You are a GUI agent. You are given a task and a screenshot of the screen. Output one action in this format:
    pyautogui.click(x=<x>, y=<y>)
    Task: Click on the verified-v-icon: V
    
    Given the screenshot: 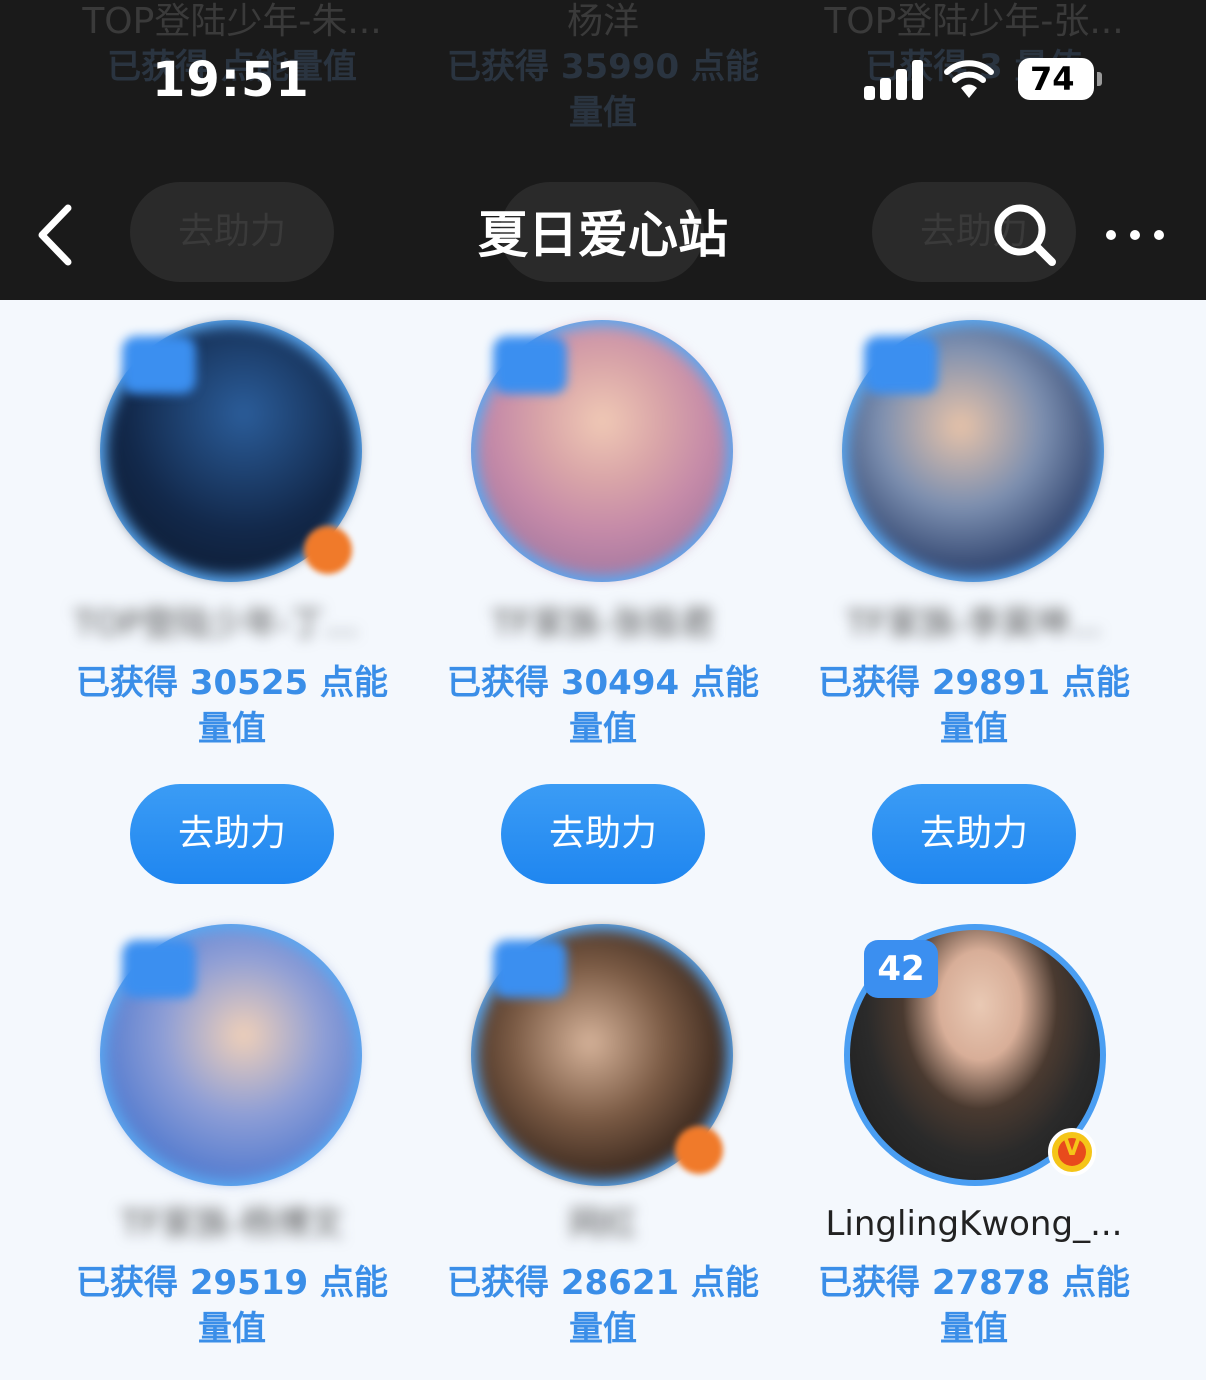 What is the action you would take?
    pyautogui.click(x=1072, y=1152)
    